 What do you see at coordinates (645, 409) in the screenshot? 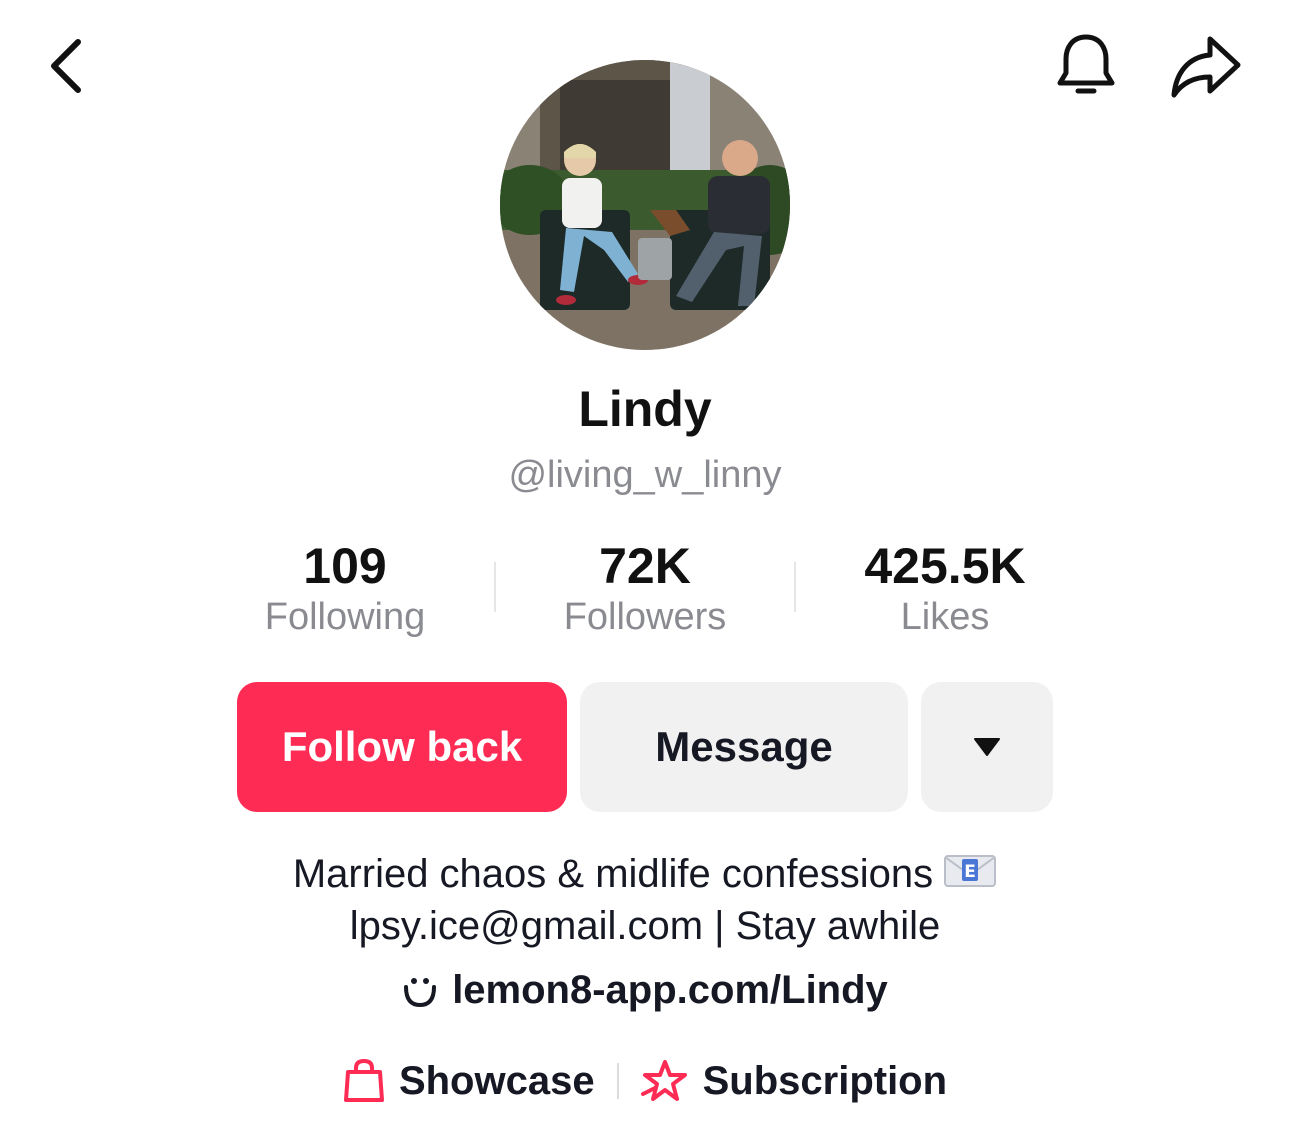
I see `display-name: Lindy` at bounding box center [645, 409].